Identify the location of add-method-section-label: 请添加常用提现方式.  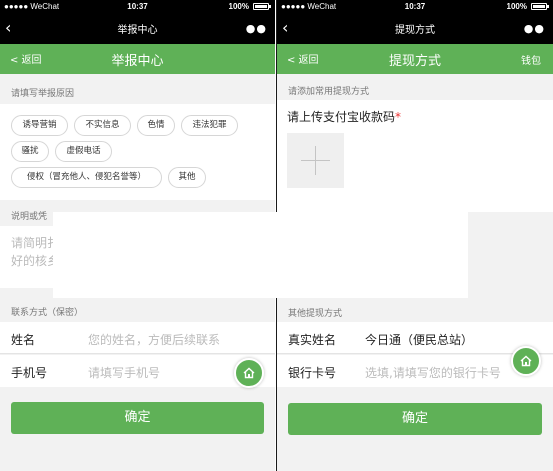
(329, 92).